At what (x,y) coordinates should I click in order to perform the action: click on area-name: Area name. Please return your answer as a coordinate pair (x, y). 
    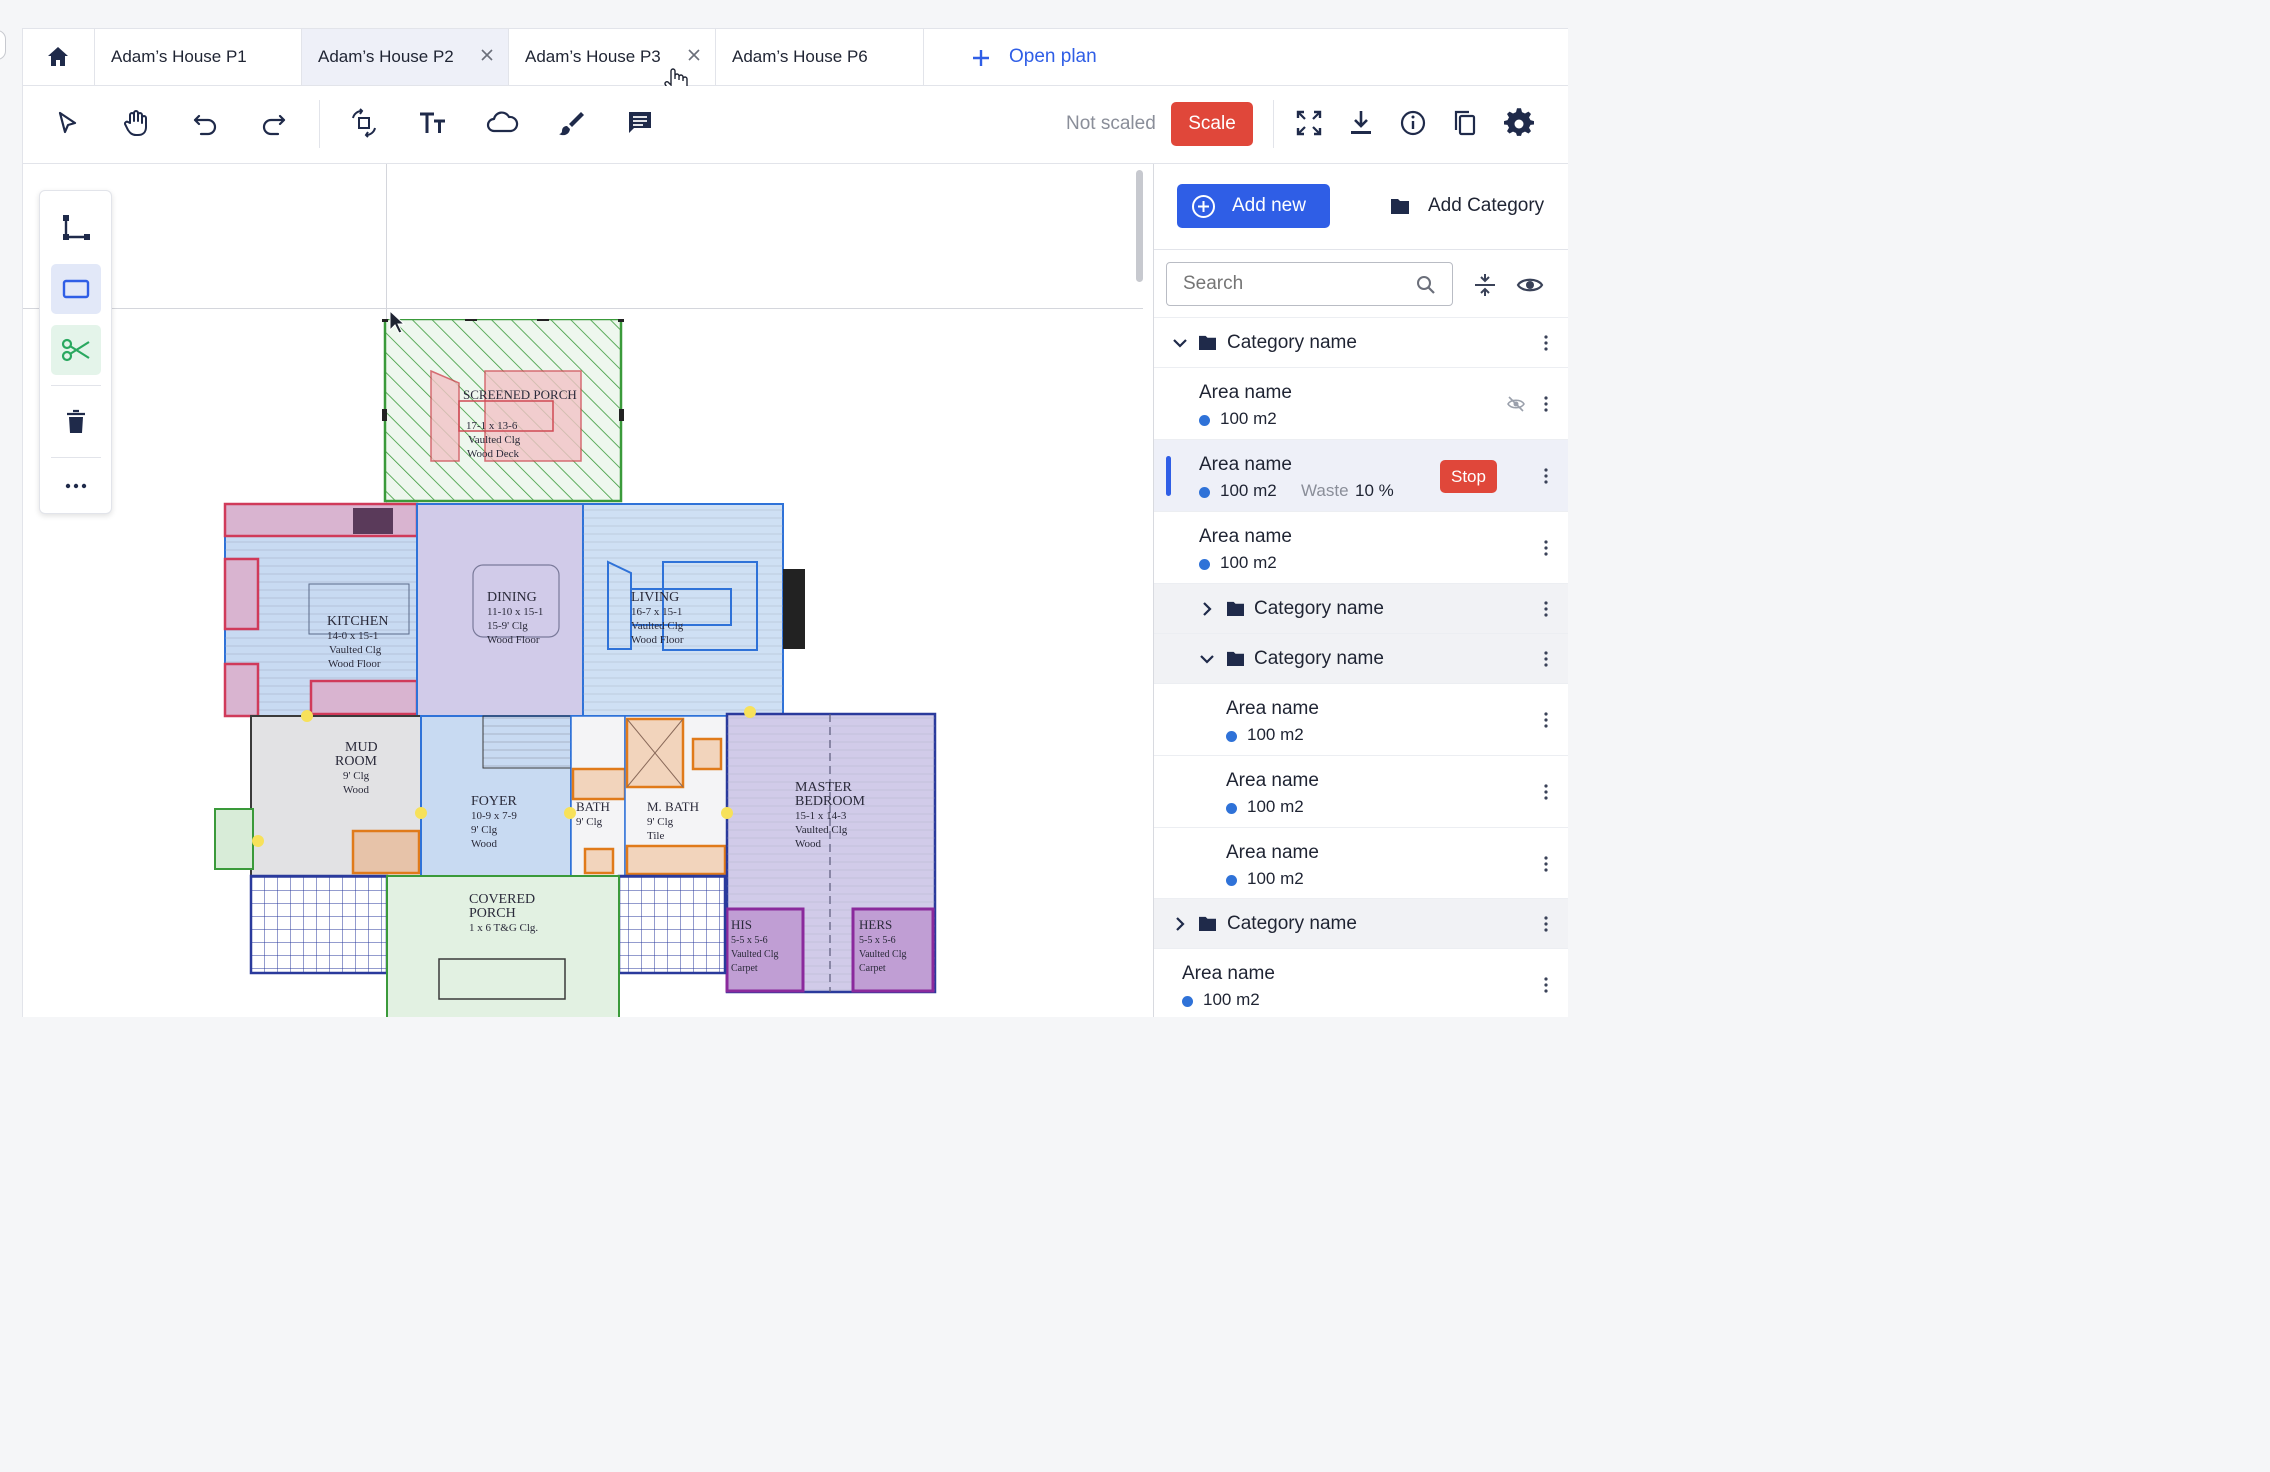
    Looking at the image, I should click on (1245, 392).